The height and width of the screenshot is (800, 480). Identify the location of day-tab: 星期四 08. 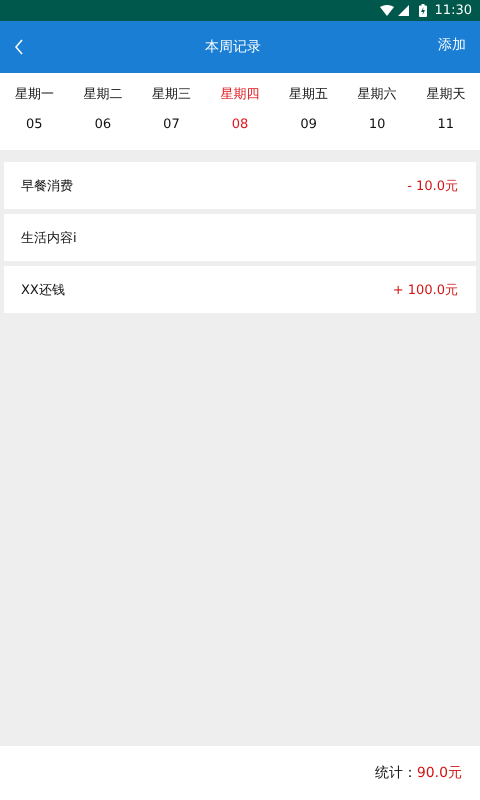
(240, 111).